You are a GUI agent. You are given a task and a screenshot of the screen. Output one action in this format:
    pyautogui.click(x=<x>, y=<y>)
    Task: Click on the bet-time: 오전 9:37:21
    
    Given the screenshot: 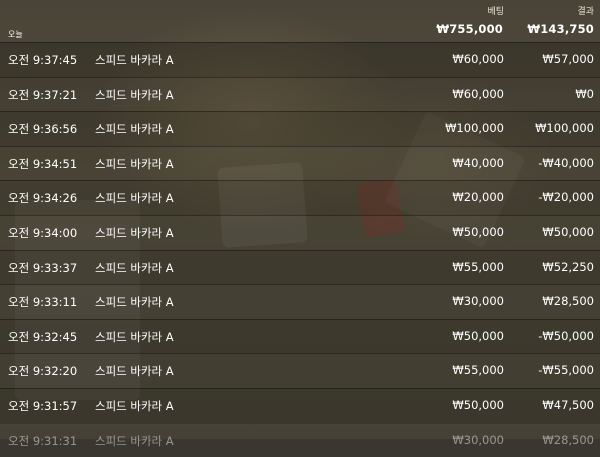 What is the action you would take?
    pyautogui.click(x=43, y=94)
    